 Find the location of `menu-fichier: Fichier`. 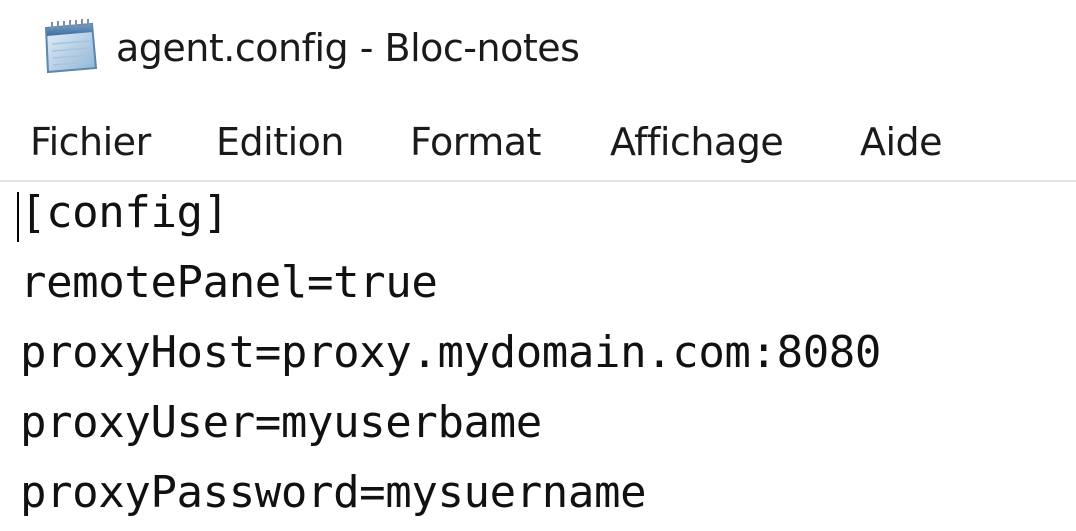

menu-fichier: Fichier is located at coordinates (90, 142).